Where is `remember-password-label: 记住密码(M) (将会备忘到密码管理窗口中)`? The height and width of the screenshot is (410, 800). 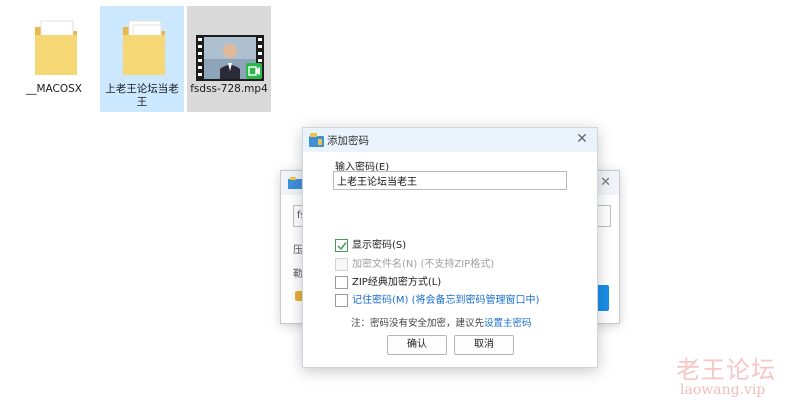
remember-password-label: 记住密码(M) (将会备忘到密码管理窗口中) is located at coordinates (445, 300).